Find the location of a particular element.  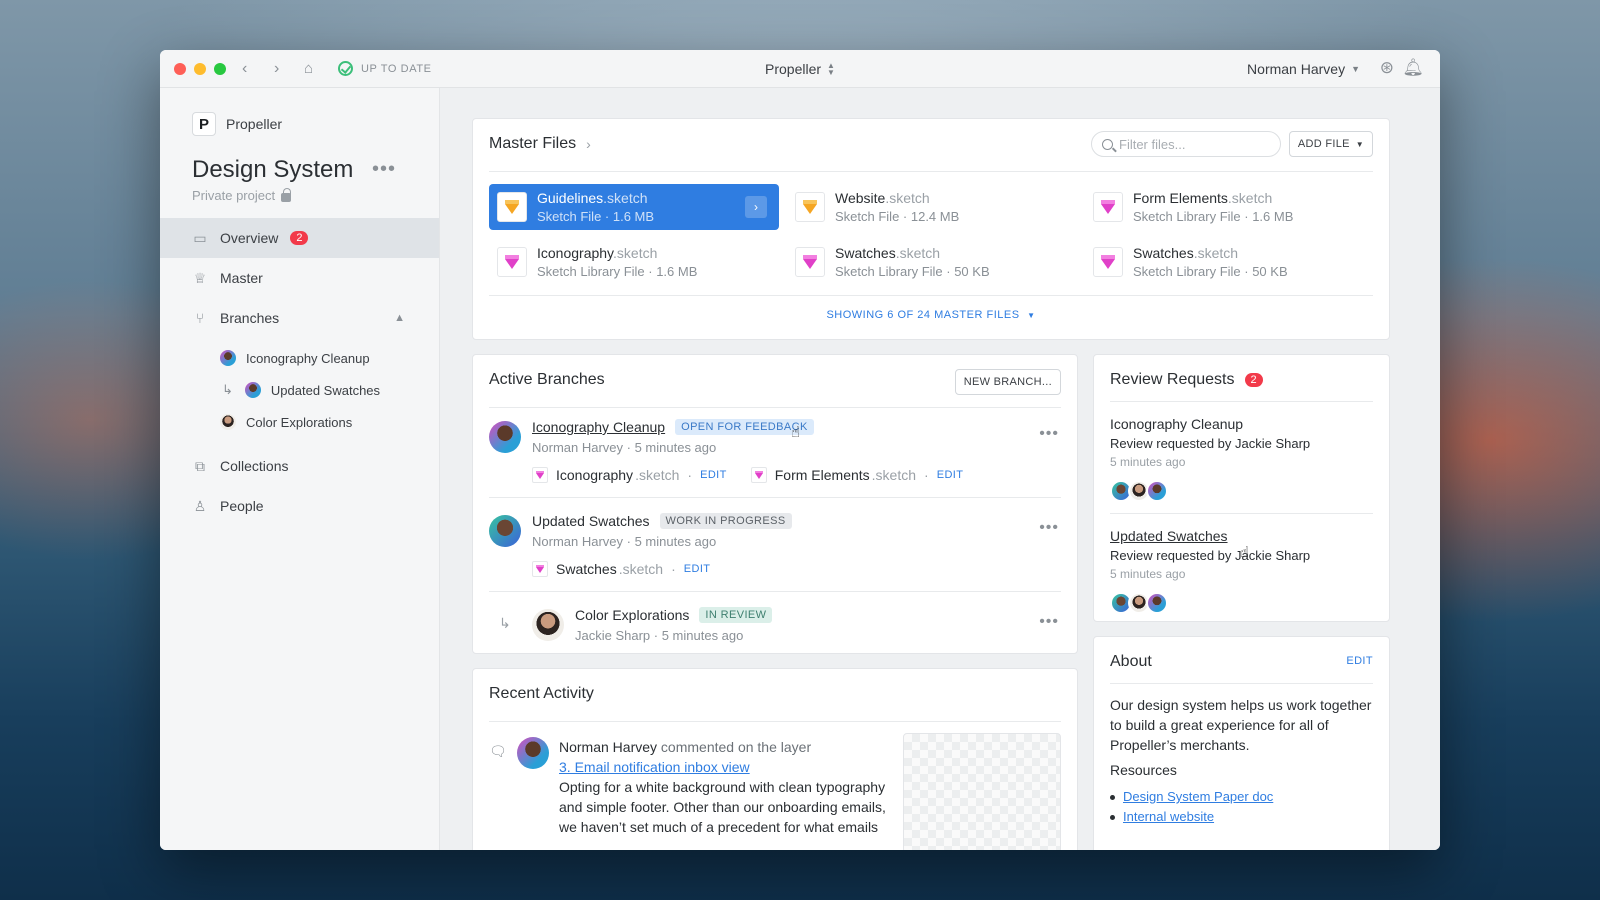

file-website: Website.sketch Sketch File · 12.4 MB is located at coordinates (932, 207).